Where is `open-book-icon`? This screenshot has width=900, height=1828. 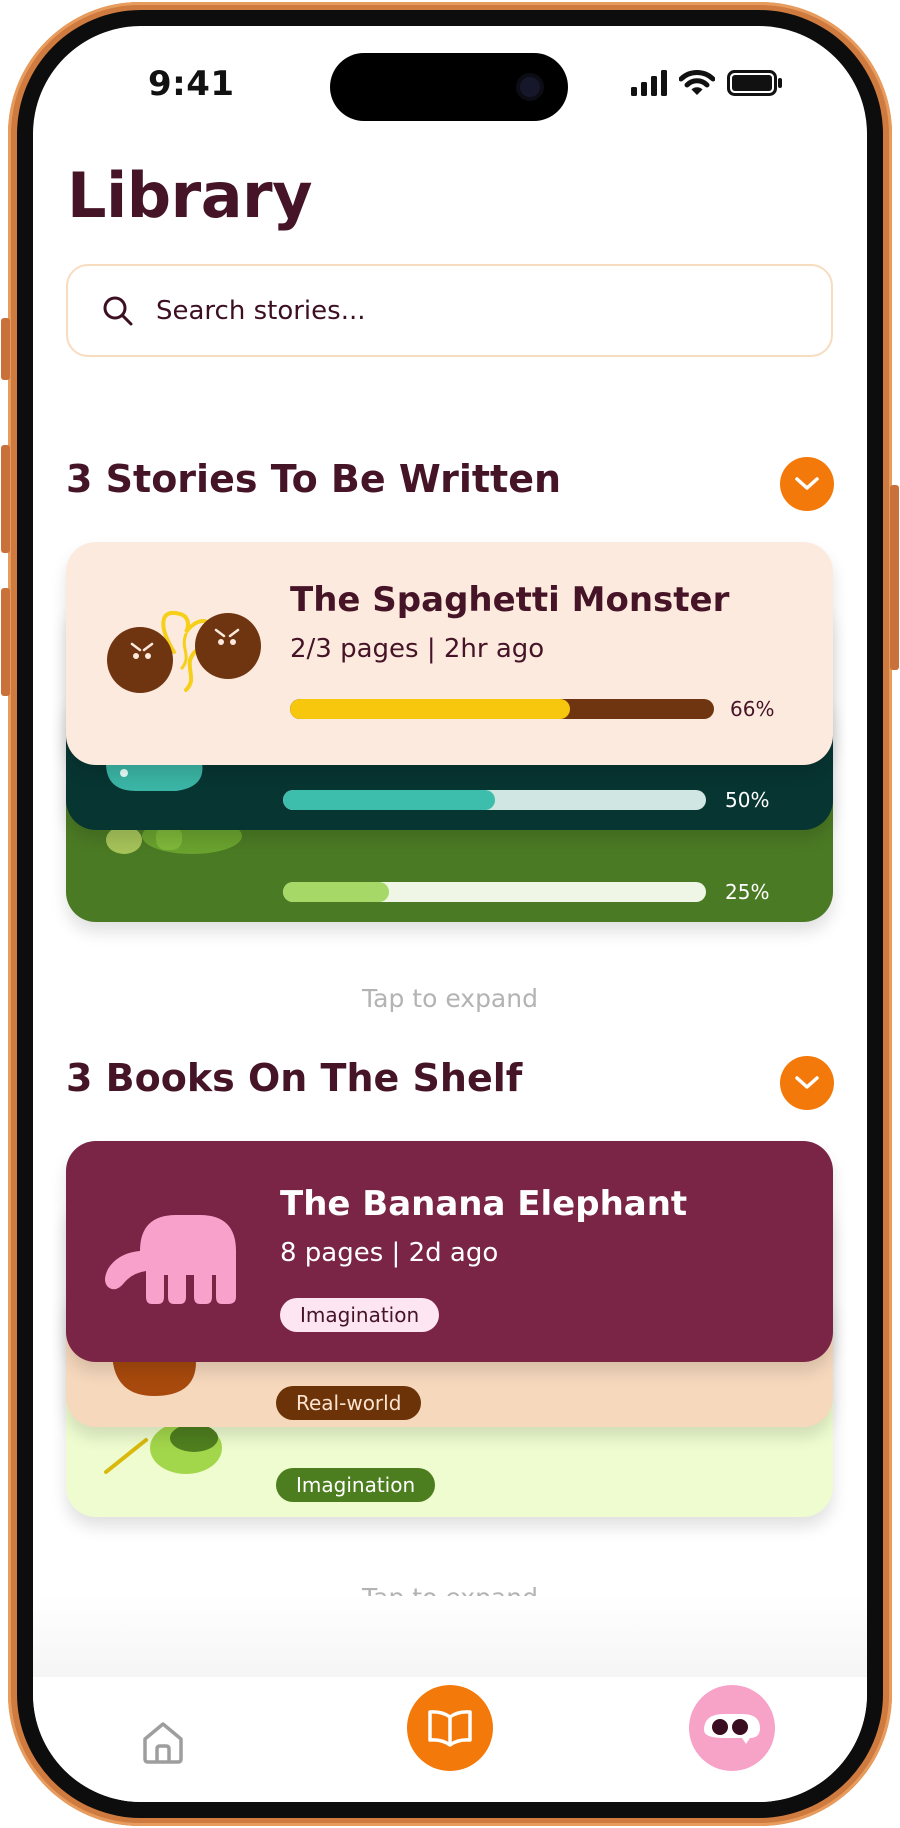
open-book-icon is located at coordinates (450, 1728).